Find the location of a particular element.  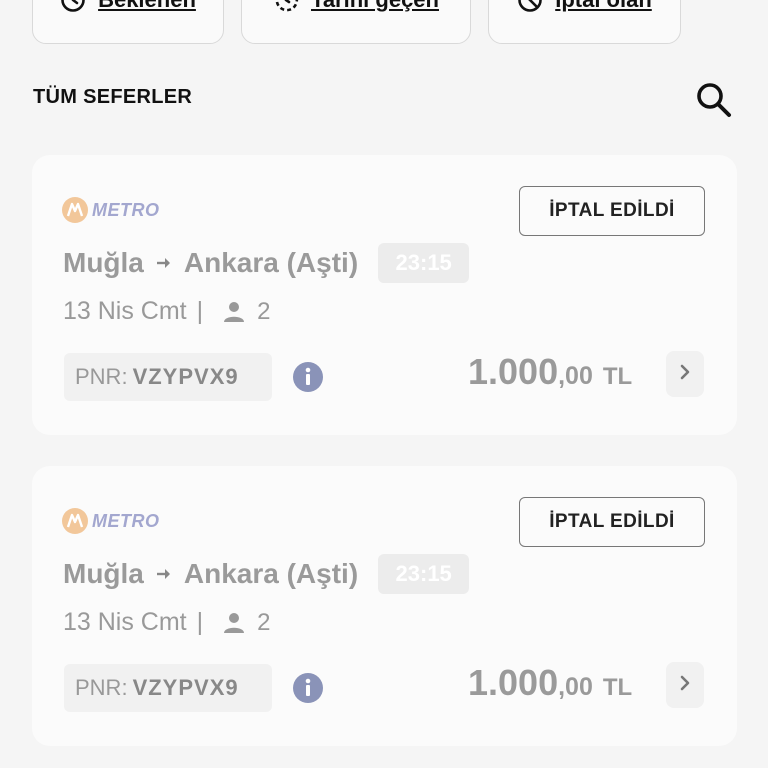

section-title: TÜM SEFERLER is located at coordinates (113, 97).